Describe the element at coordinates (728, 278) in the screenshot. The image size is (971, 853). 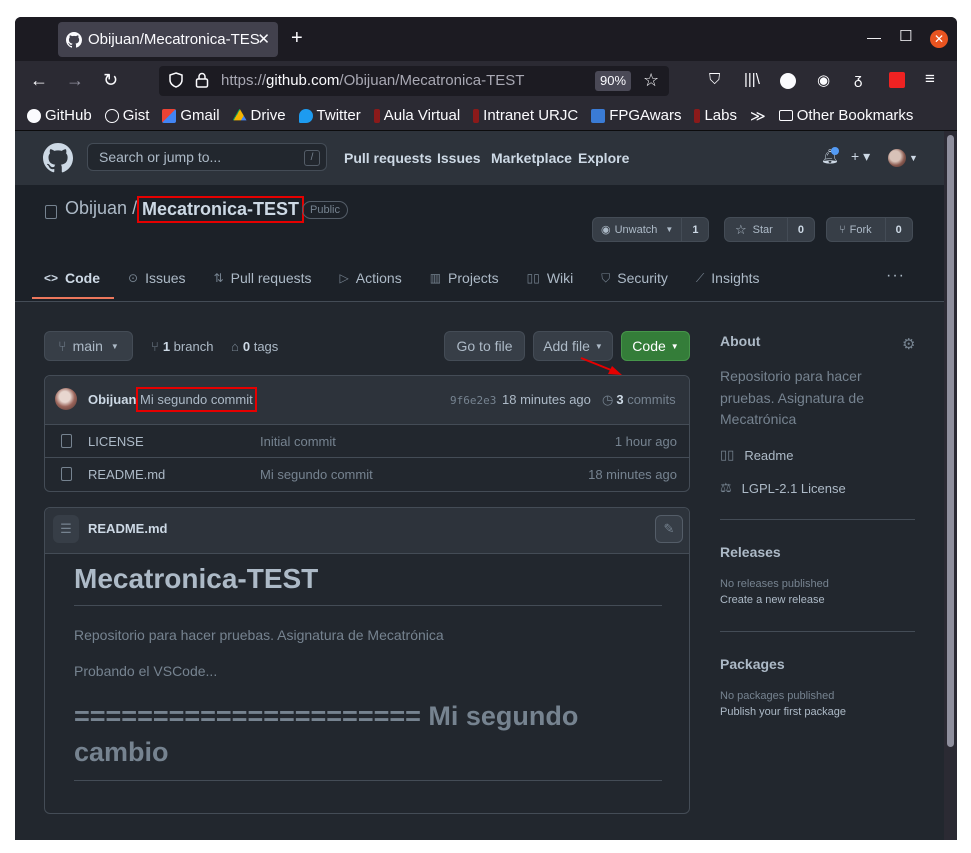
I see `tab-insights: ⟋ Insights` at that location.